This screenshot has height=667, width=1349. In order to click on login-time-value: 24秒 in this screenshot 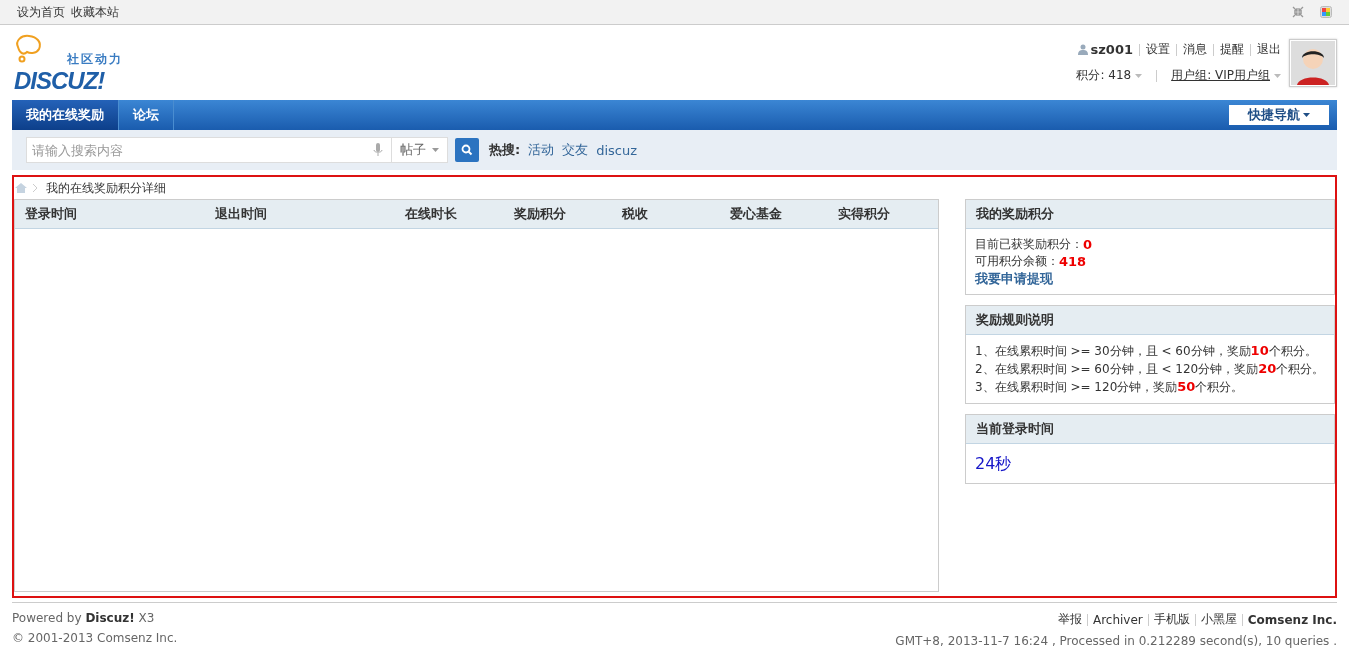, I will do `click(994, 464)`.